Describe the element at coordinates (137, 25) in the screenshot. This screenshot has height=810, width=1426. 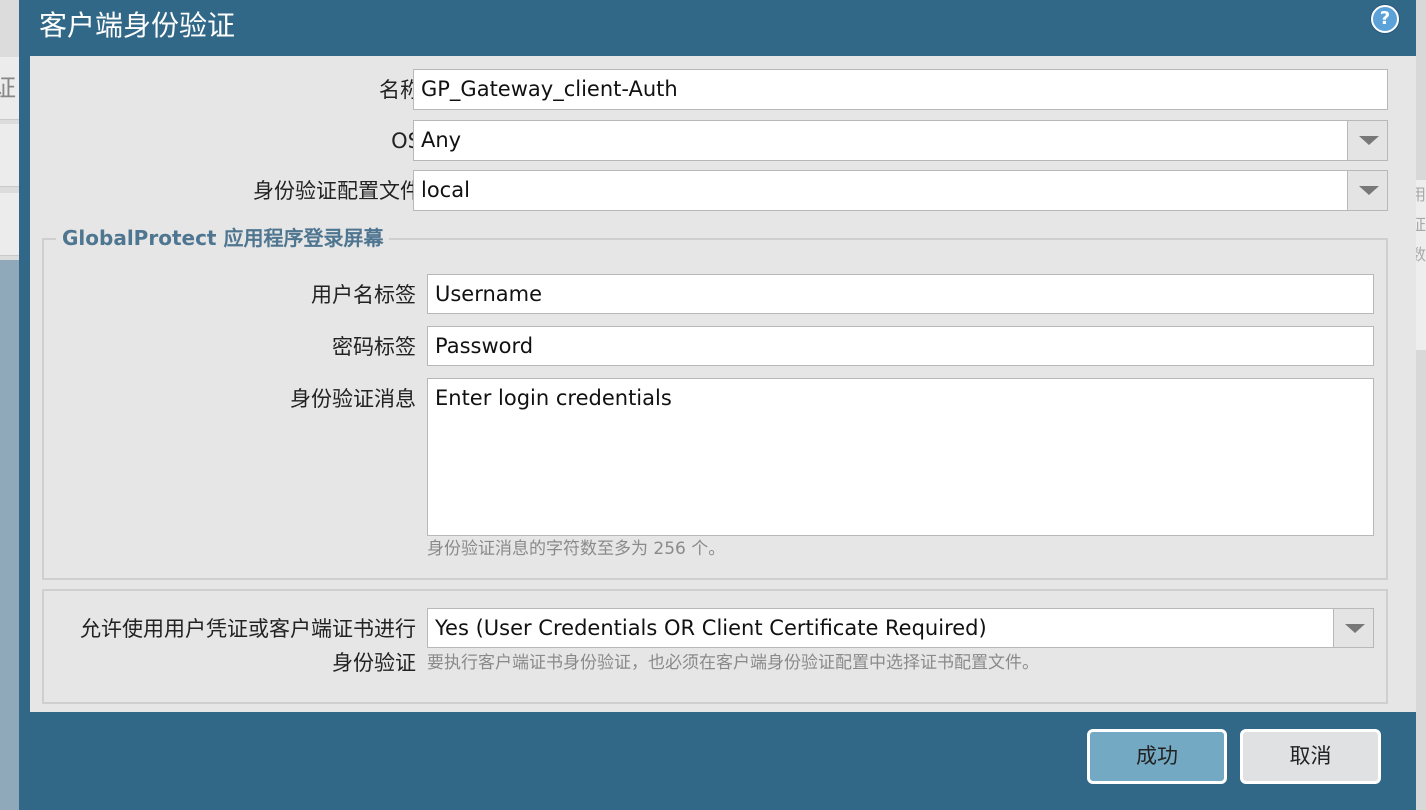
I see `dialog-title: 客户端身份验证` at that location.